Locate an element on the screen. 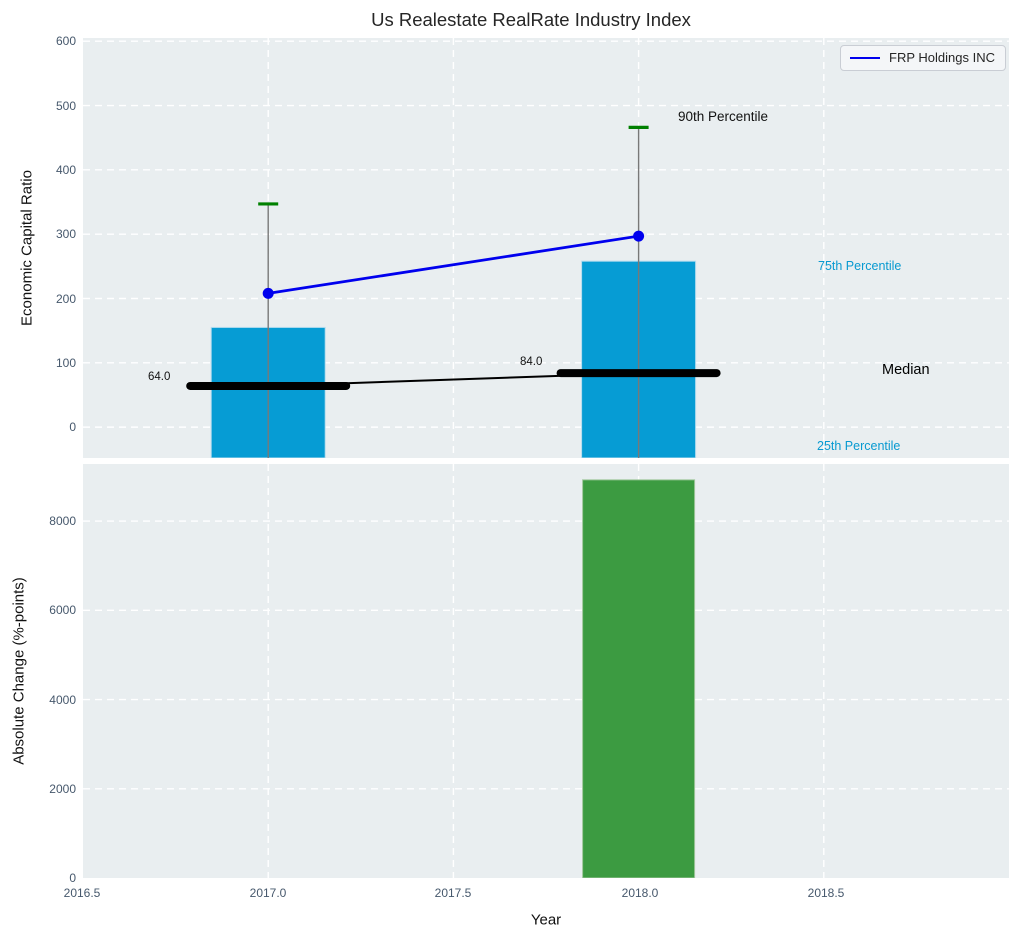  ytick-top-300: 300 is located at coordinates (65, 234).